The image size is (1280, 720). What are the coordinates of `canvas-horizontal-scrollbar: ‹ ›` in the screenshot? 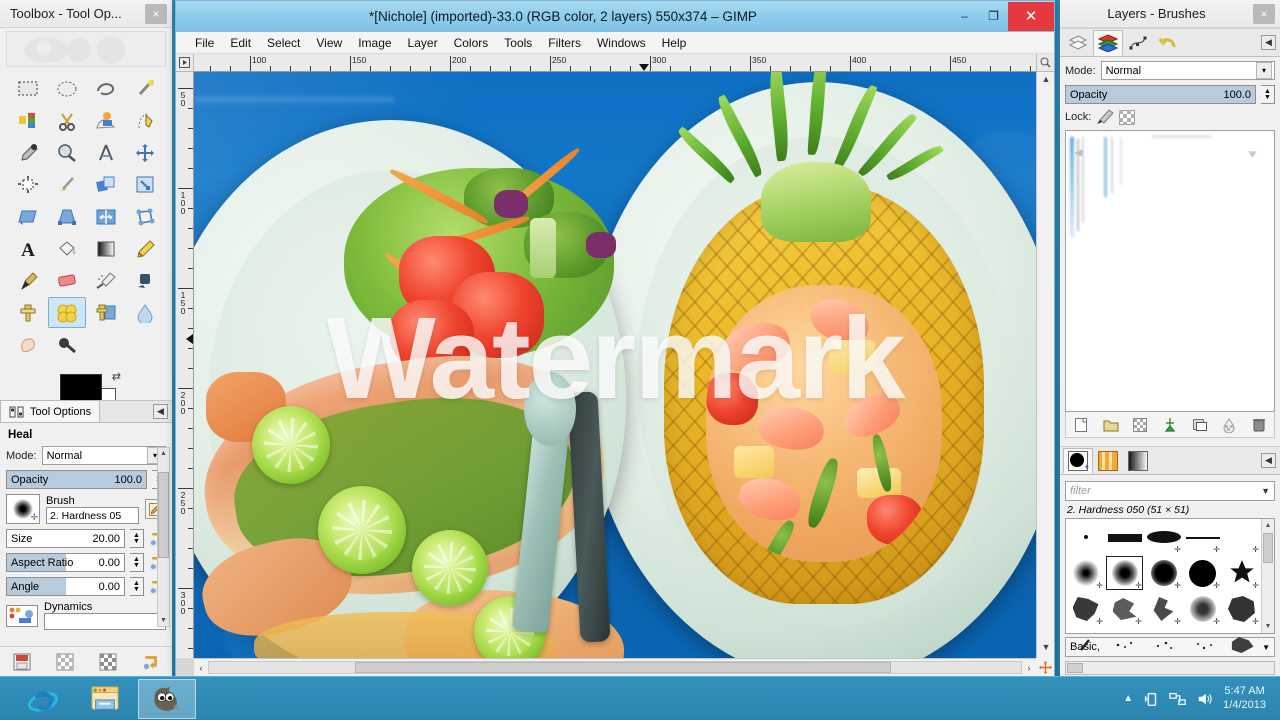 It's located at (615, 667).